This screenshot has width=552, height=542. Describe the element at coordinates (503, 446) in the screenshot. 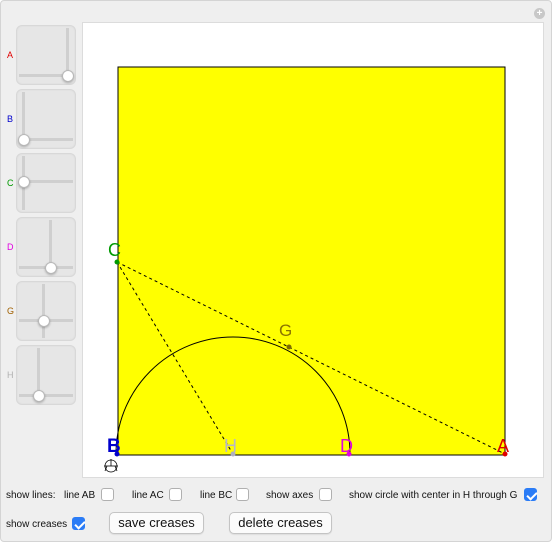

I see `label-a: A` at that location.